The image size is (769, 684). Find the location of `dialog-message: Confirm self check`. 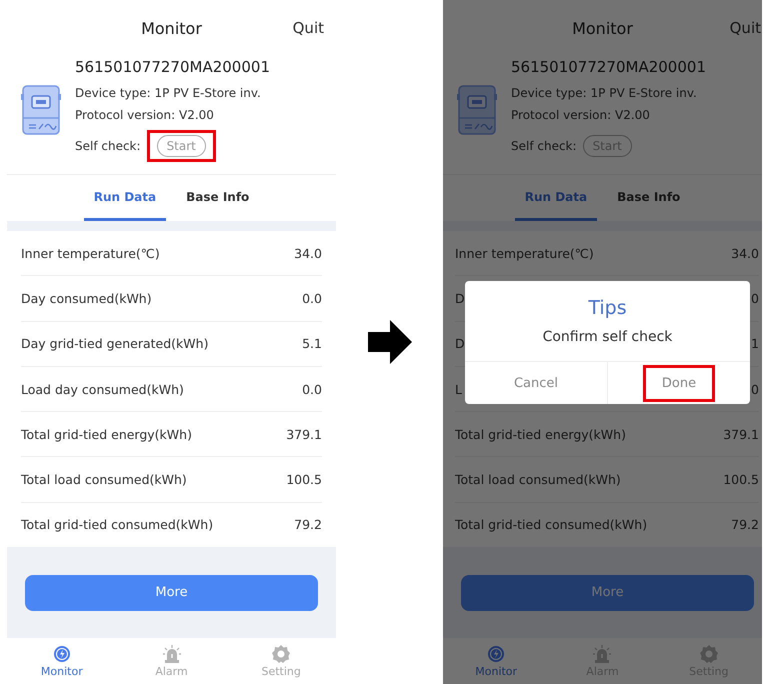

dialog-message: Confirm self check is located at coordinates (608, 337).